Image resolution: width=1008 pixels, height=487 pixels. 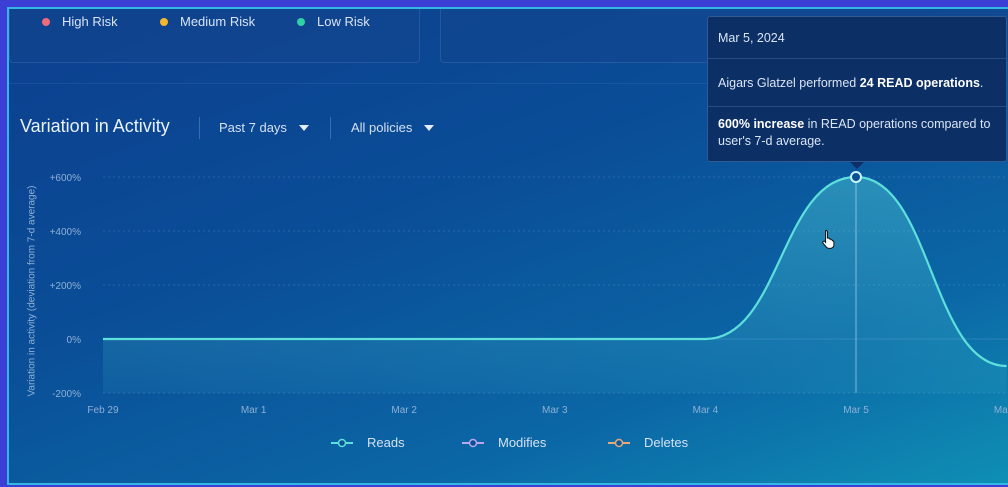 What do you see at coordinates (473, 442) in the screenshot?
I see `modifies-line-icon` at bounding box center [473, 442].